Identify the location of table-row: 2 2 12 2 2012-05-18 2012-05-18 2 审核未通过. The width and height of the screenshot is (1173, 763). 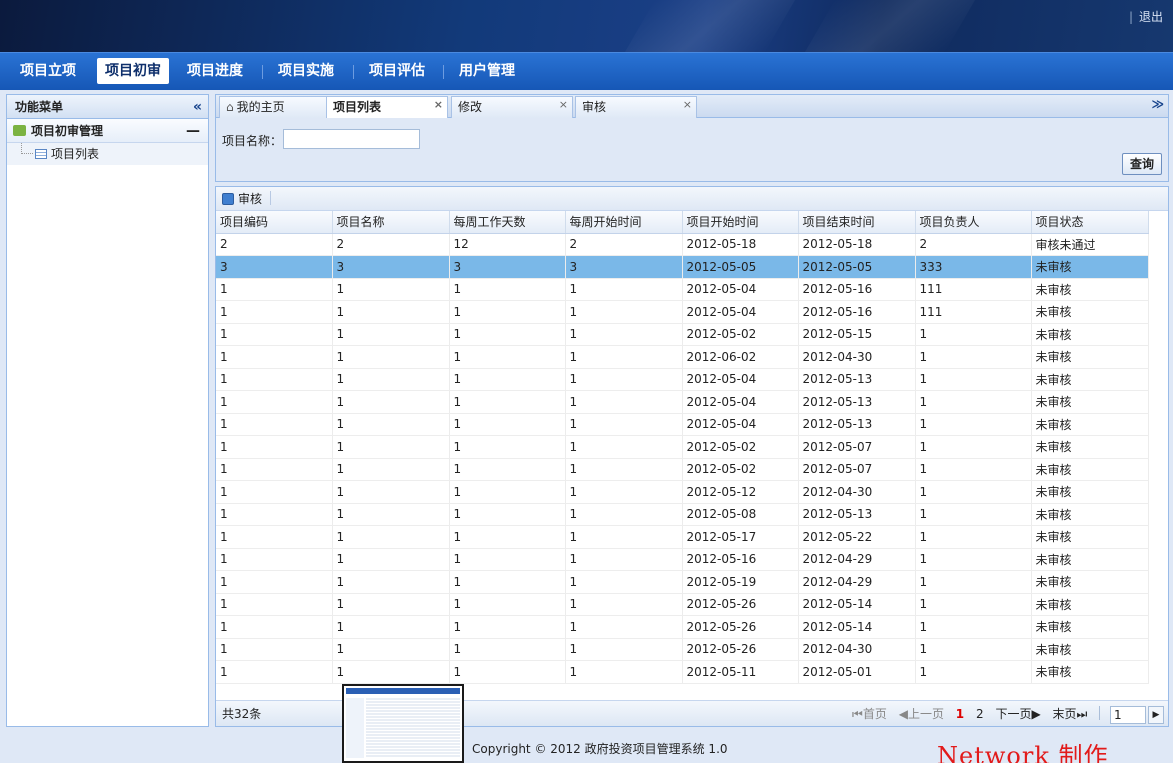
(682, 244).